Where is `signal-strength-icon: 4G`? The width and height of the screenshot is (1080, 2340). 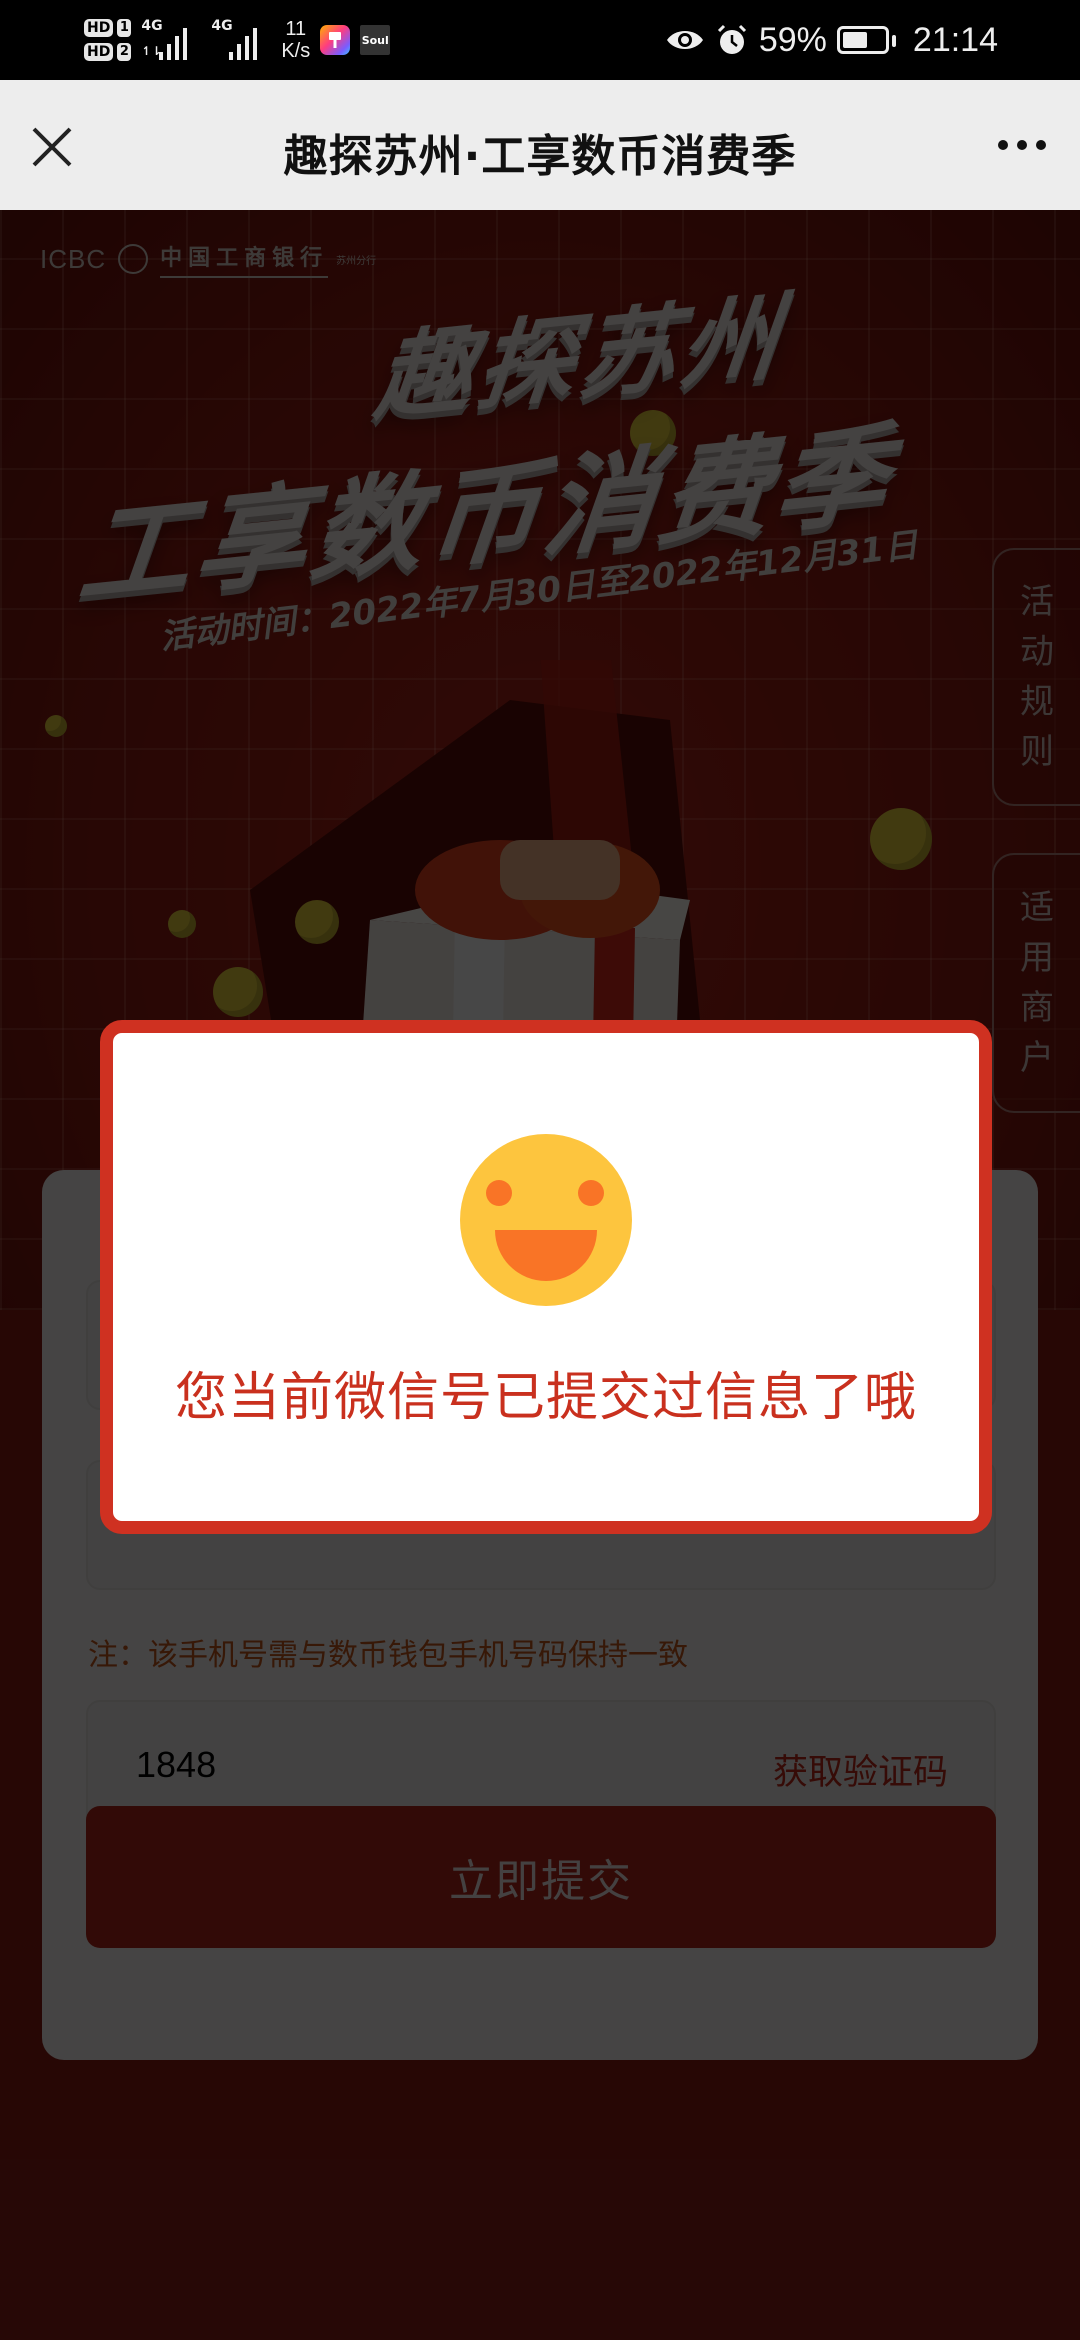
signal-strength-icon: 4G is located at coordinates (241, 40).